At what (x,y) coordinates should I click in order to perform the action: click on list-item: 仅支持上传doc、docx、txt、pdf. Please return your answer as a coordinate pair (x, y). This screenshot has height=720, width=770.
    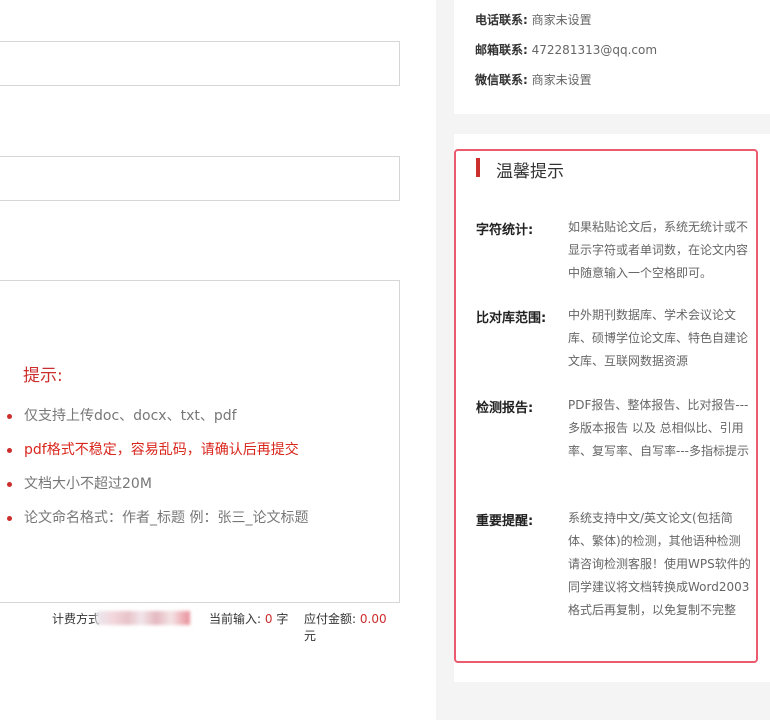
    Looking at the image, I should click on (157, 422).